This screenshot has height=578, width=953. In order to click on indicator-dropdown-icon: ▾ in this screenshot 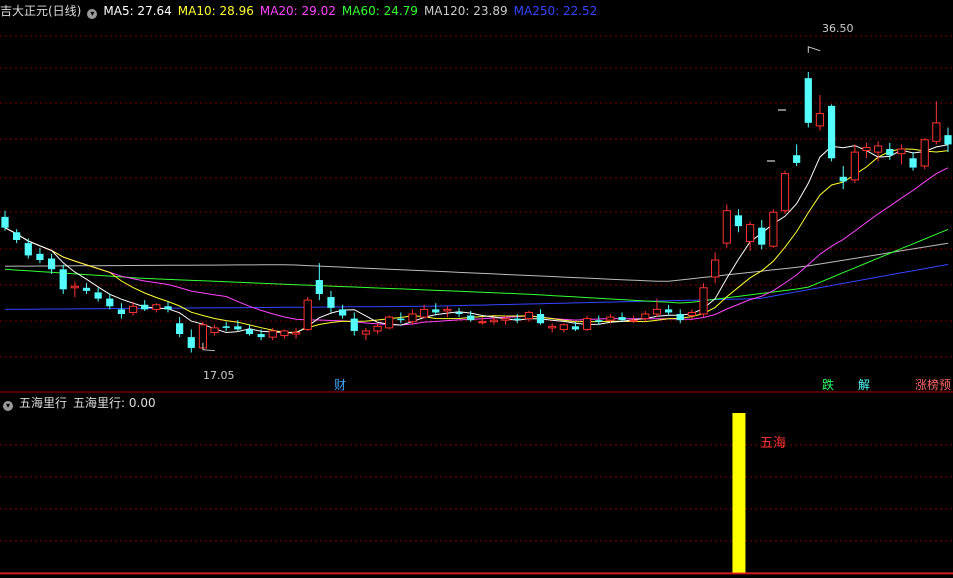, I will do `click(8, 406)`.